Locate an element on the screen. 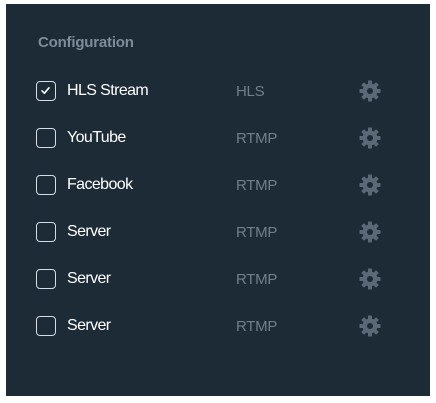 This screenshot has width=436, height=403. section-title: Configuration is located at coordinates (86, 42).